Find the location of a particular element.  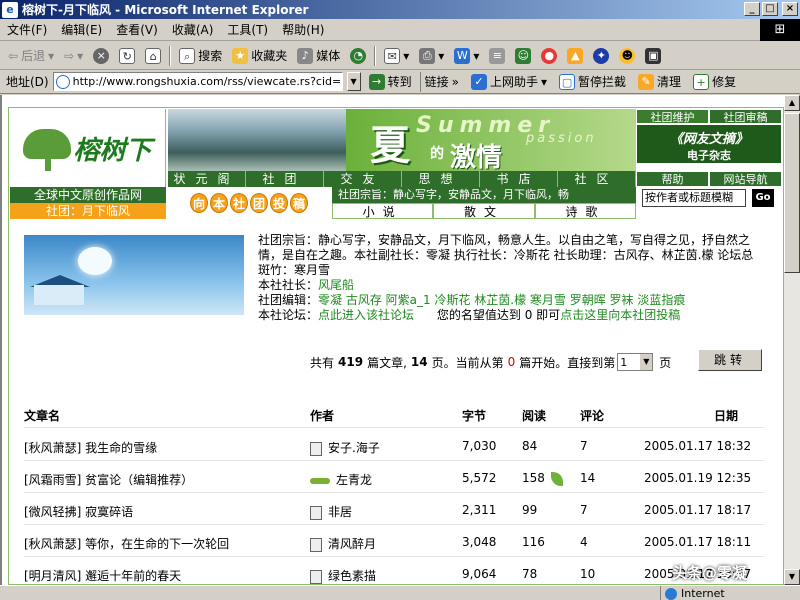

media-button: ♪ 媒体 is located at coordinates (318, 56).